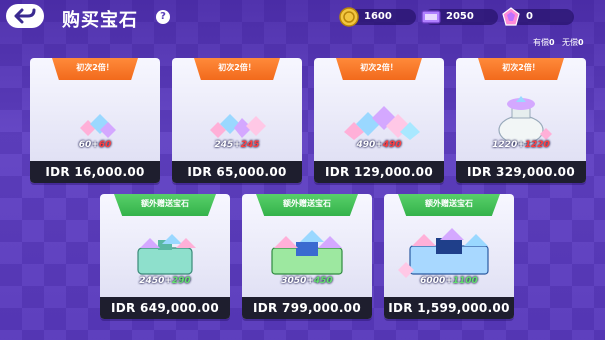  What do you see at coordinates (323, 281) in the screenshot?
I see `bonus-amount: 450` at bounding box center [323, 281].